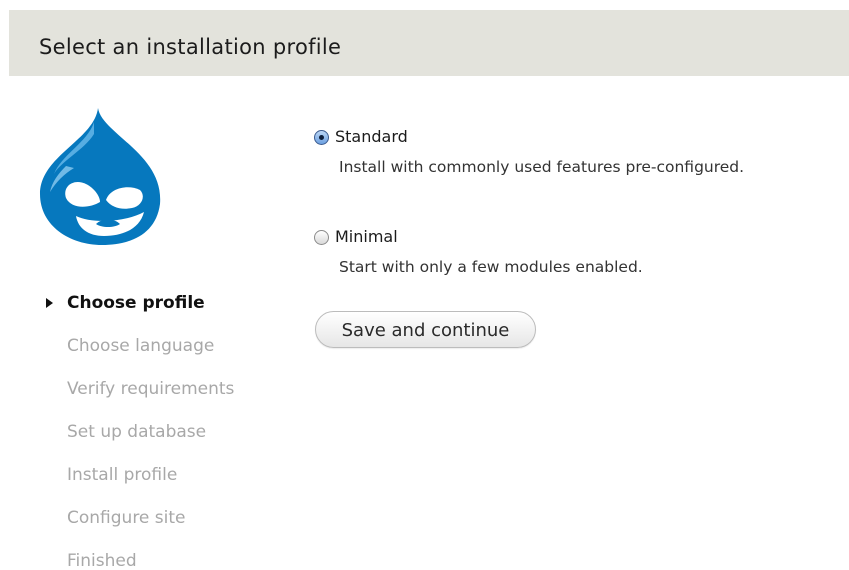 The width and height of the screenshot is (849, 570). Describe the element at coordinates (425, 329) in the screenshot. I see `save-and-continue-button: Save and continue` at that location.